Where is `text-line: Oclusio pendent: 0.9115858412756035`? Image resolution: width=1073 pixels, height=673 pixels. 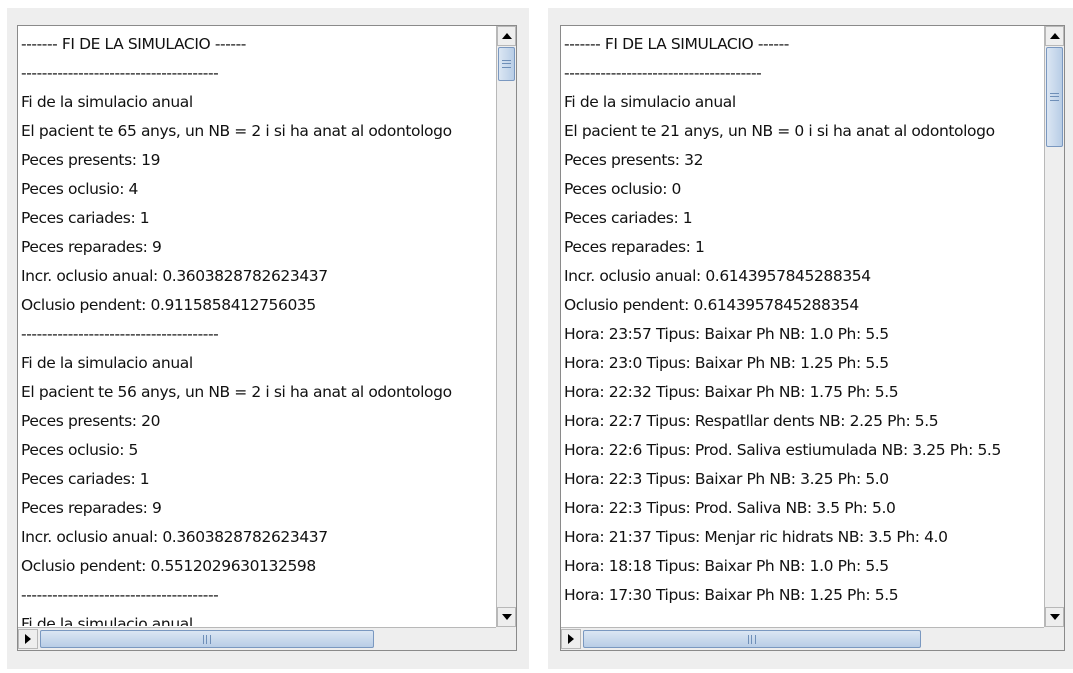
text-line: Oclusio pendent: 0.9115858412756035 is located at coordinates (168, 305).